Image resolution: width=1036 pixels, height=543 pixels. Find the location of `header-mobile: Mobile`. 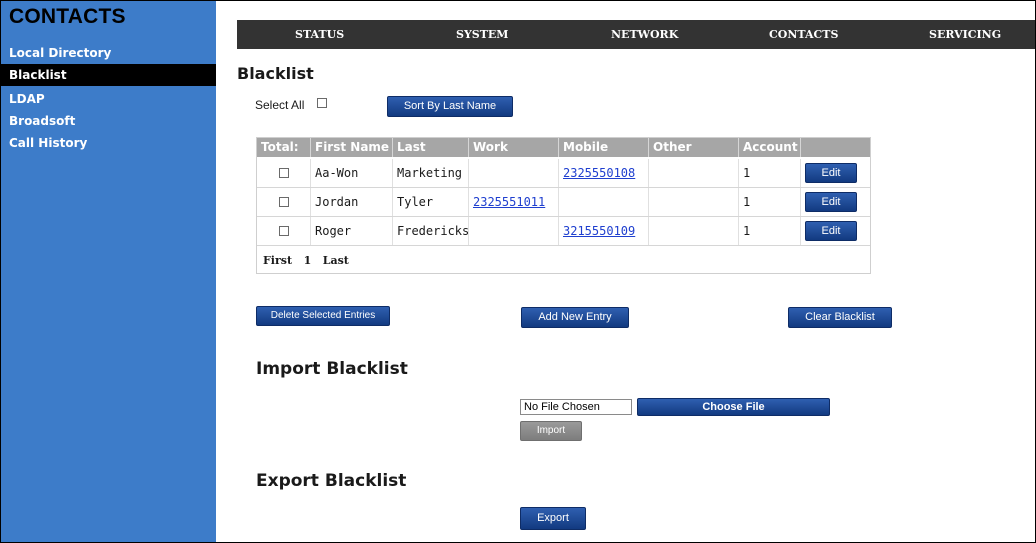

header-mobile: Mobile is located at coordinates (604, 147).